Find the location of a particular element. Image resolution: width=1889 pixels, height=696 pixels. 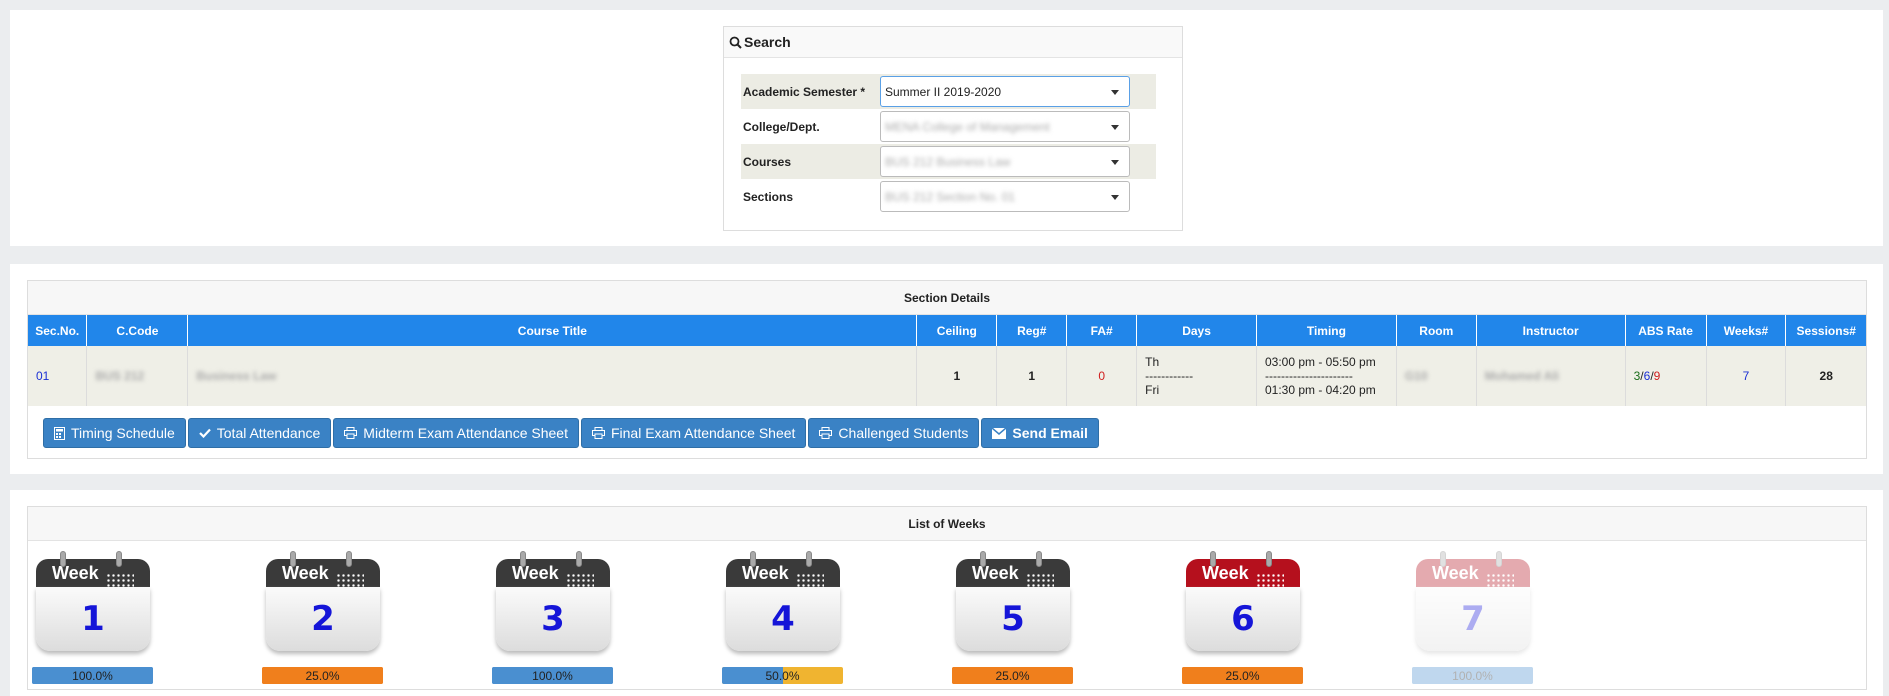

final-attendance-sheet-button: Final Exam Attendance Sheet is located at coordinates (693, 433).